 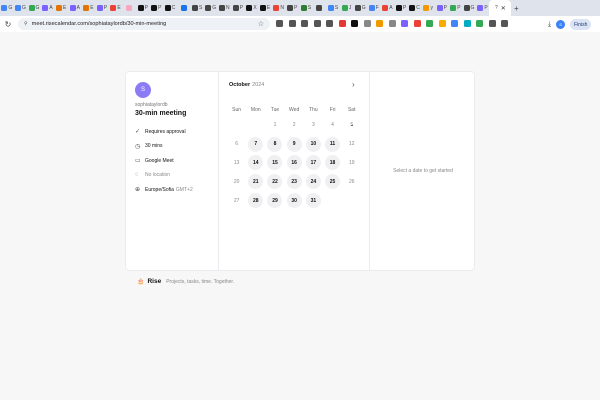 What do you see at coordinates (581, 24) in the screenshot?
I see `finish-button: Finish` at bounding box center [581, 24].